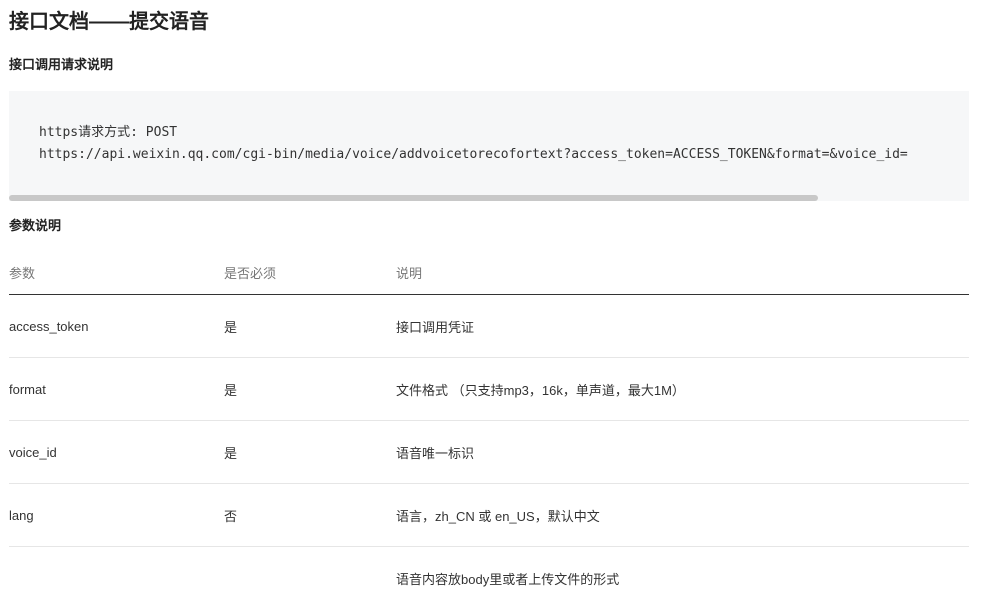 The image size is (984, 605). Describe the element at coordinates (116, 576) in the screenshot. I see `param-name-cell` at that location.